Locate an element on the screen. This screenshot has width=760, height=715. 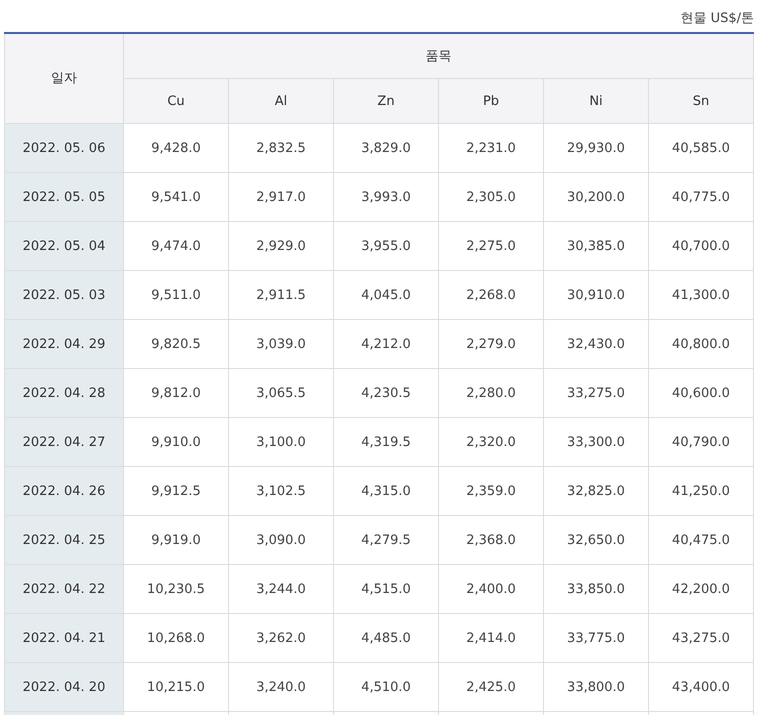
column-header: Zn is located at coordinates (386, 101).